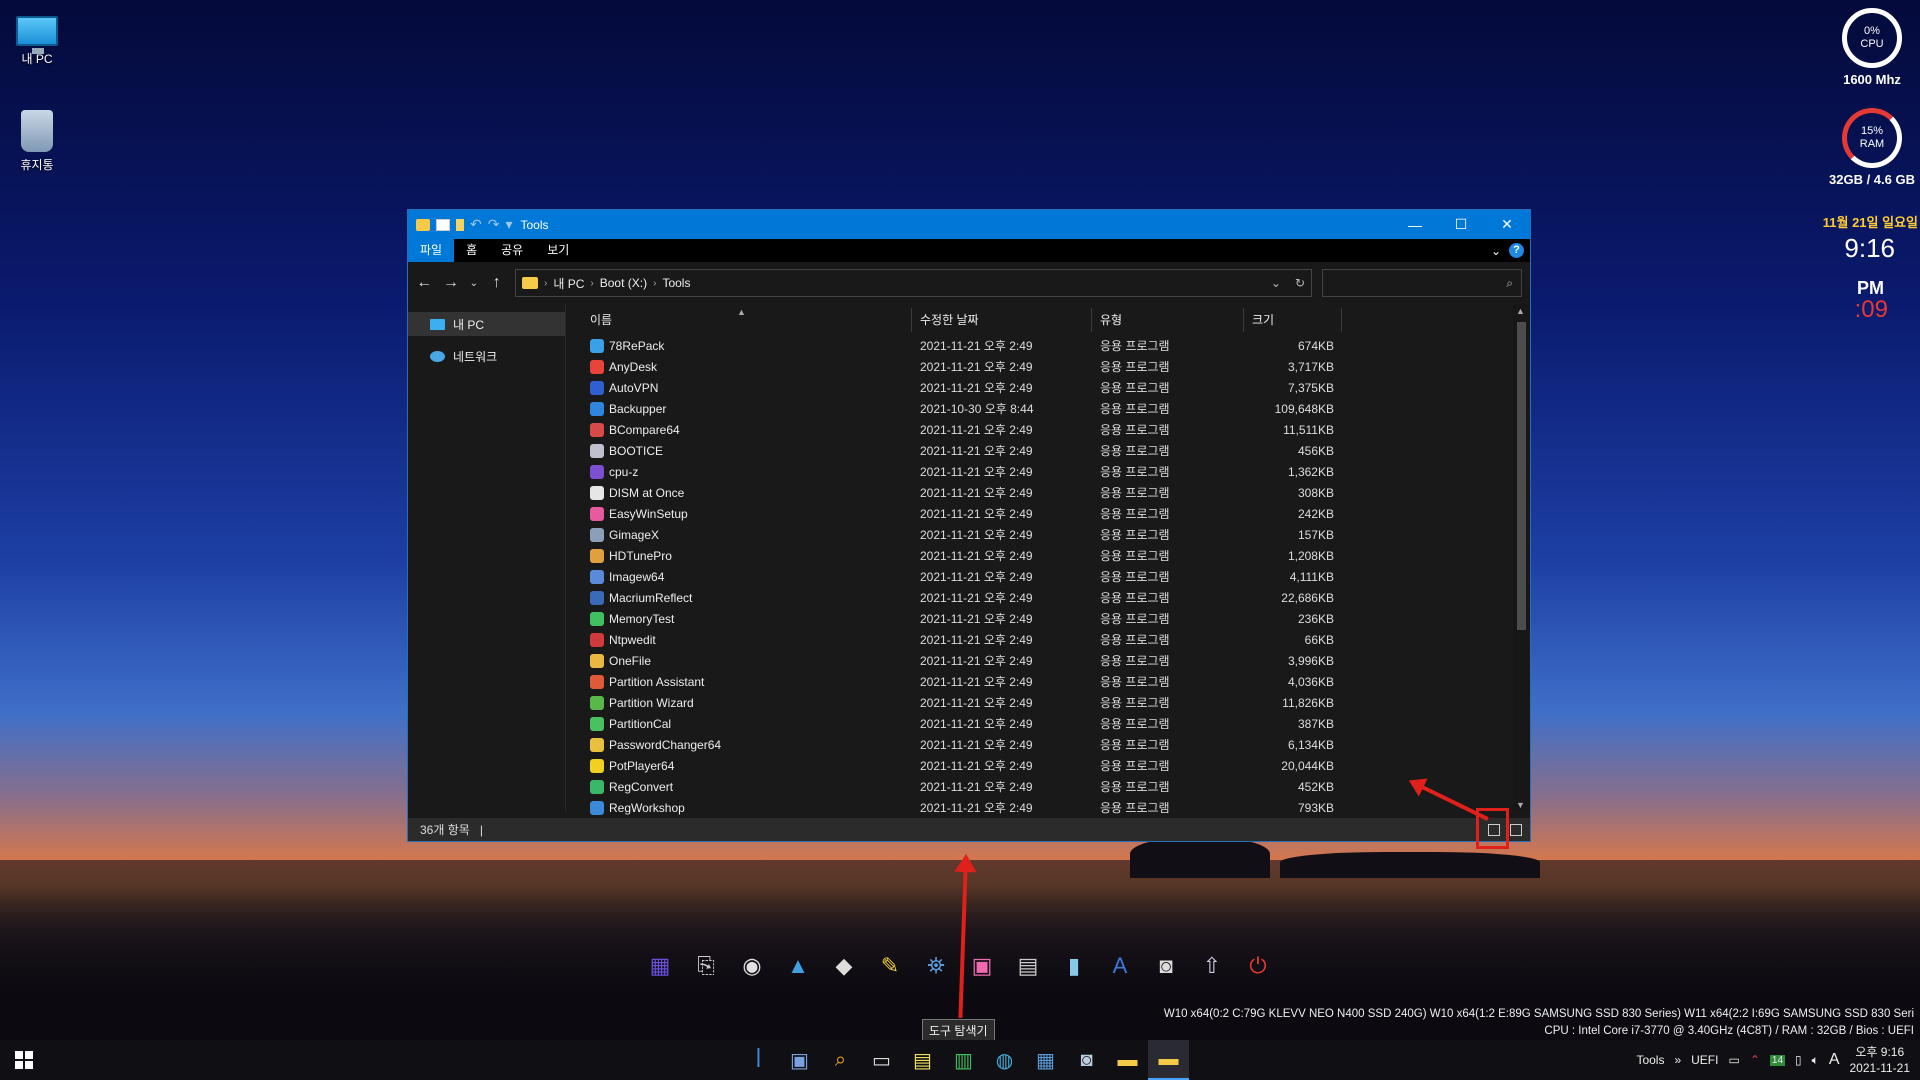 The height and width of the screenshot is (1080, 1920). I want to click on tab-share: 공유, so click(512, 250).